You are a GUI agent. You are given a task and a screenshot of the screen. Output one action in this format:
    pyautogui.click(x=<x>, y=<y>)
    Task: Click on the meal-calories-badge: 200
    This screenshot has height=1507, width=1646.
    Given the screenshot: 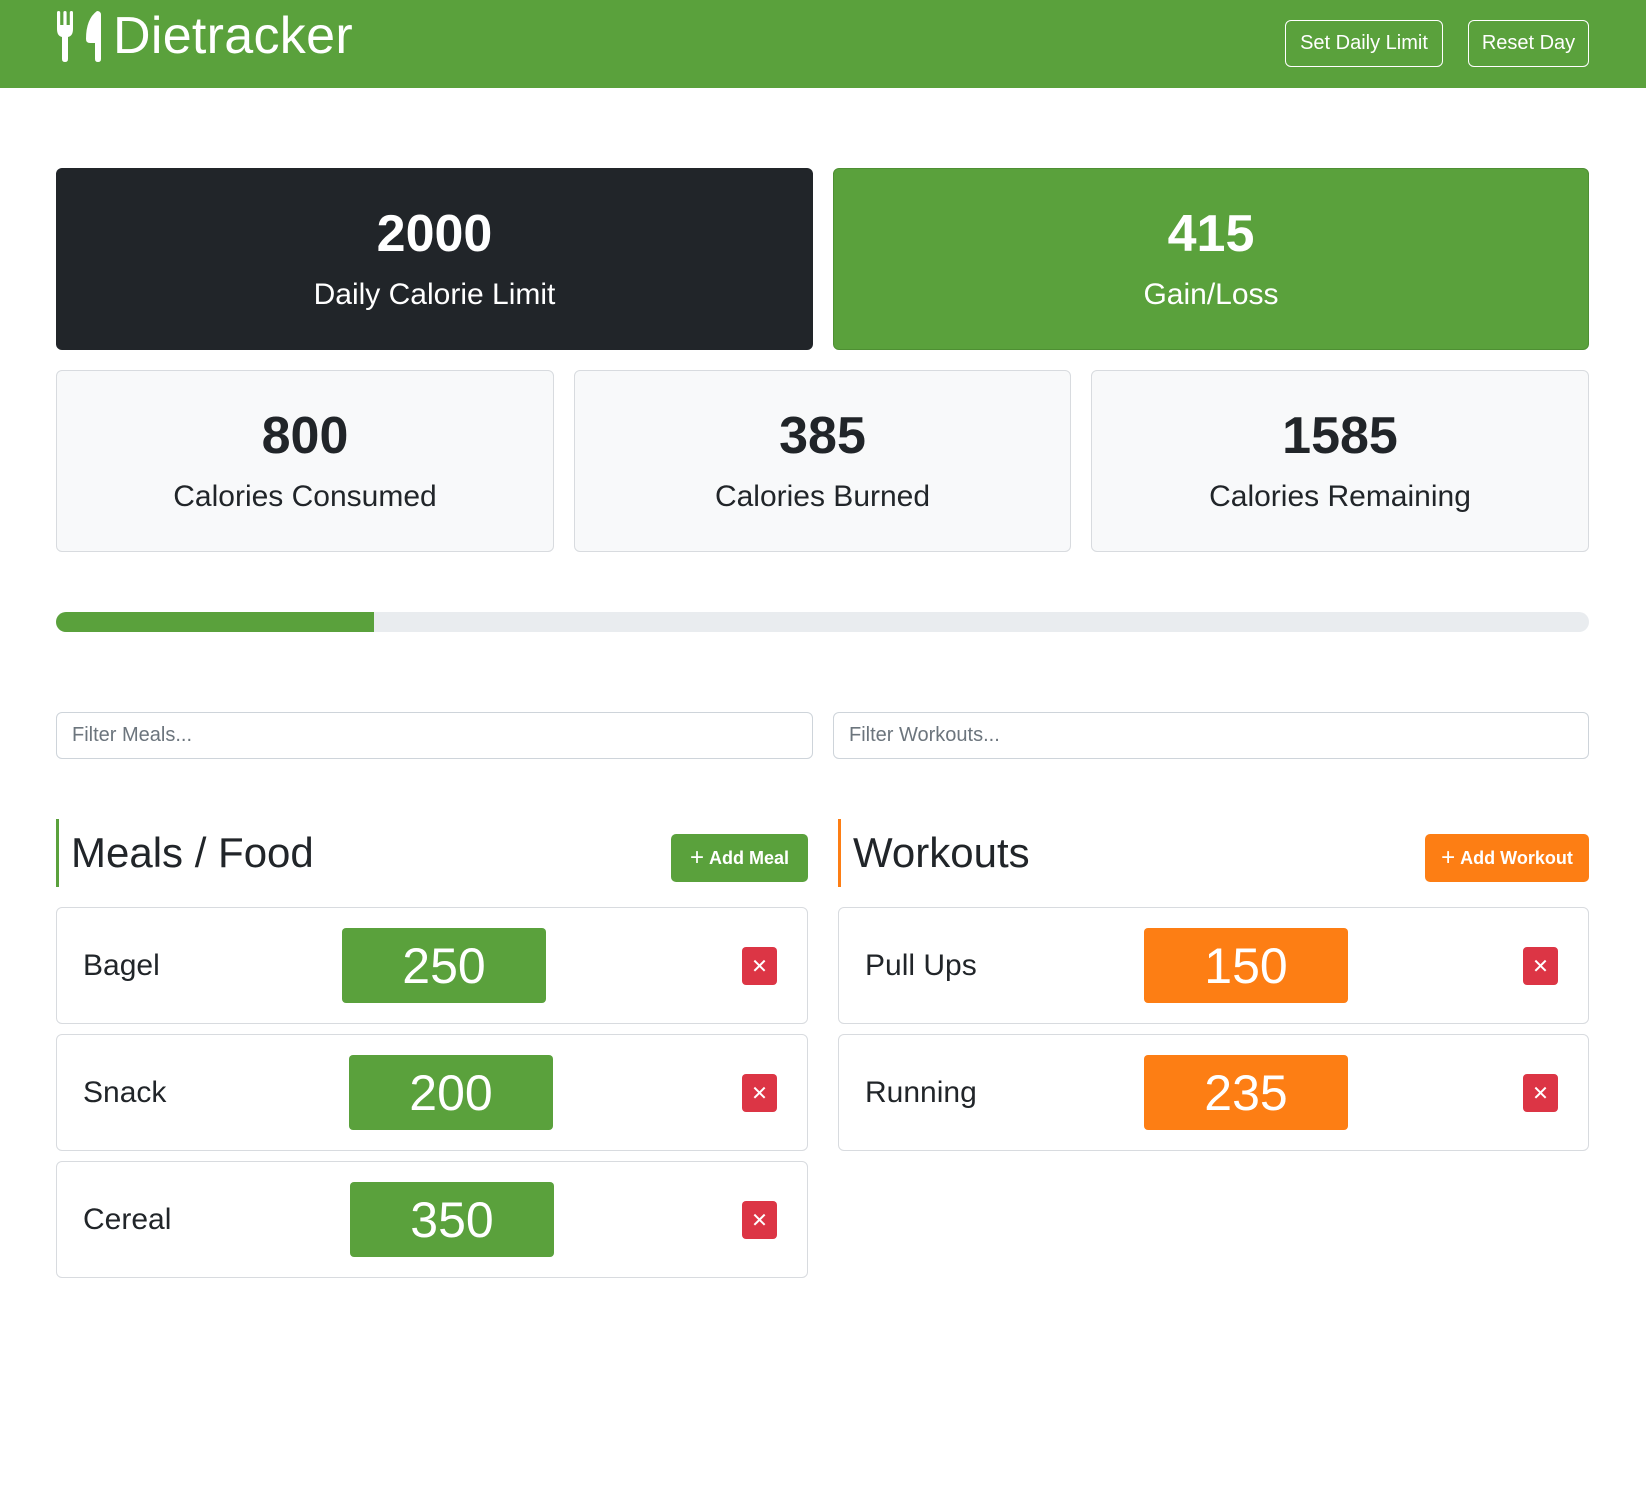 What is the action you would take?
    pyautogui.click(x=451, y=1092)
    